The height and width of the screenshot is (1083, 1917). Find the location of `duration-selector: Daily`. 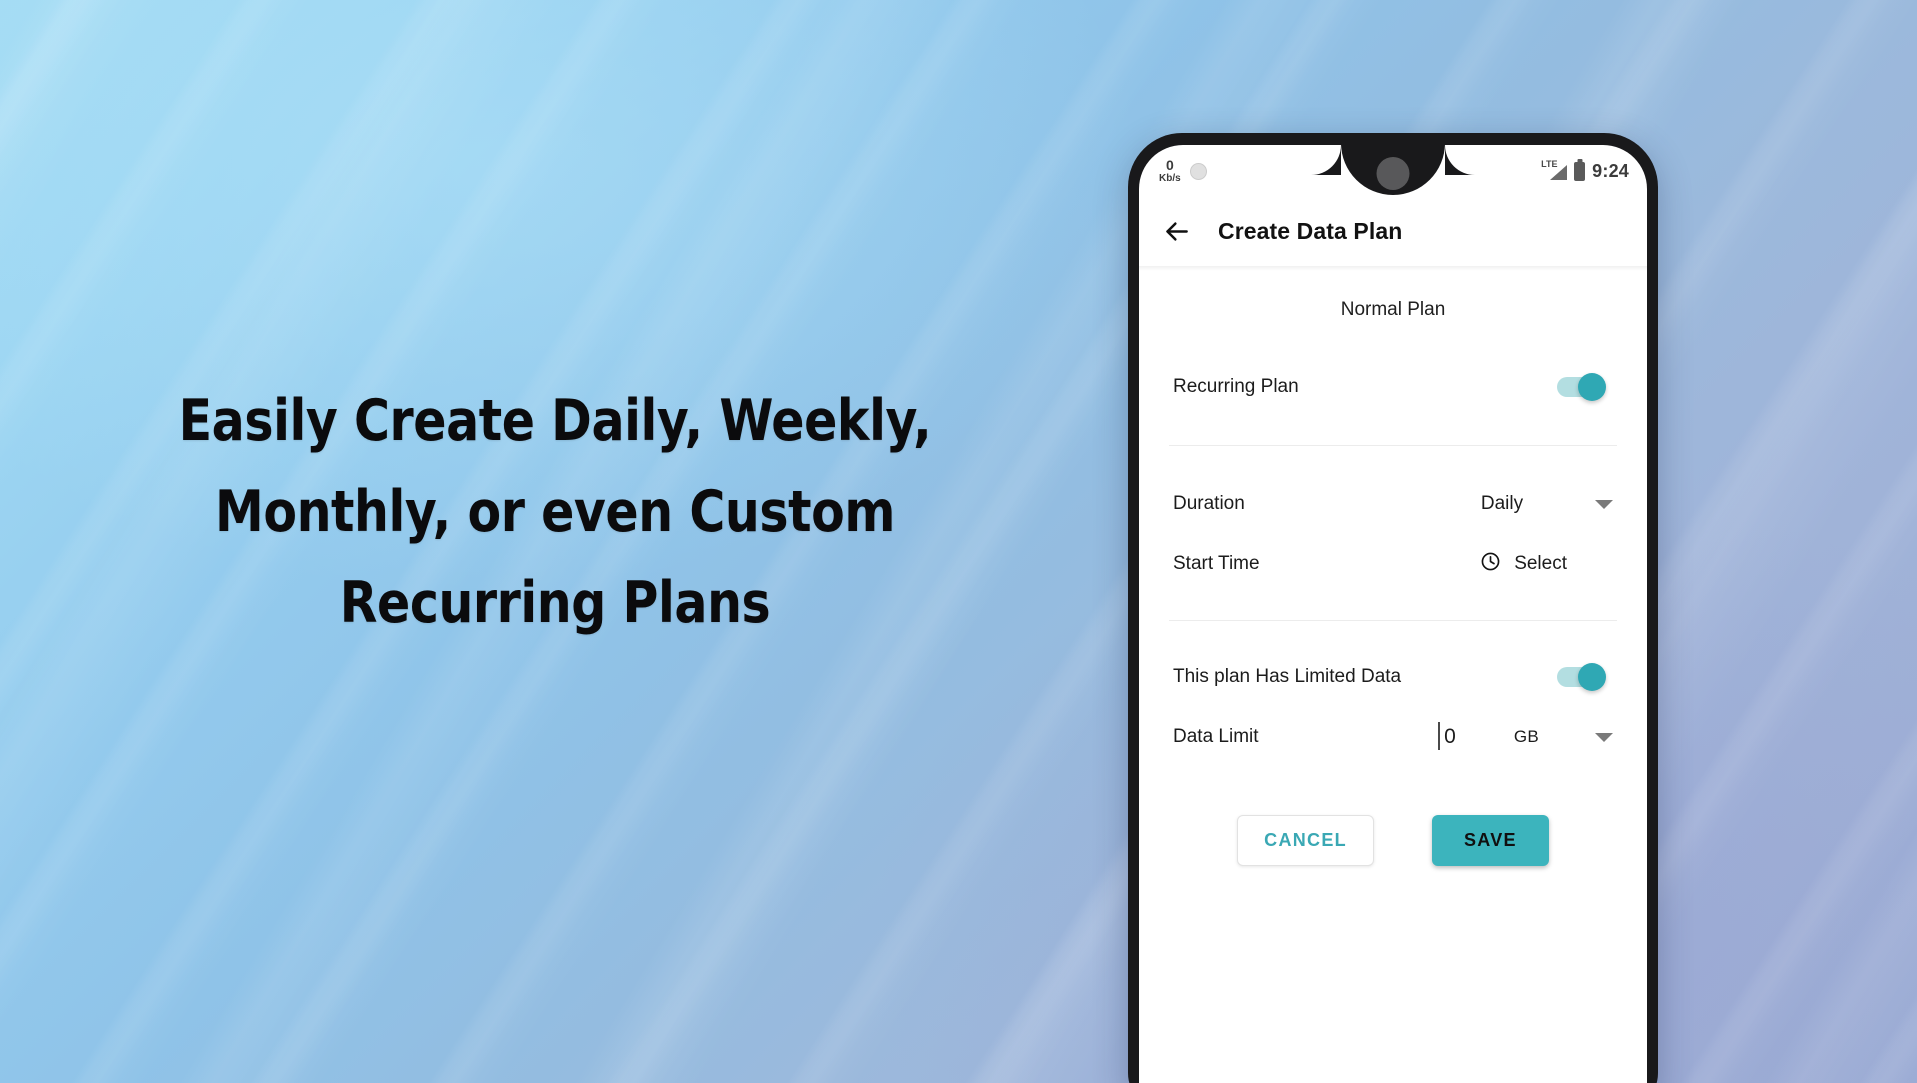

duration-selector: Daily is located at coordinates (1539, 504).